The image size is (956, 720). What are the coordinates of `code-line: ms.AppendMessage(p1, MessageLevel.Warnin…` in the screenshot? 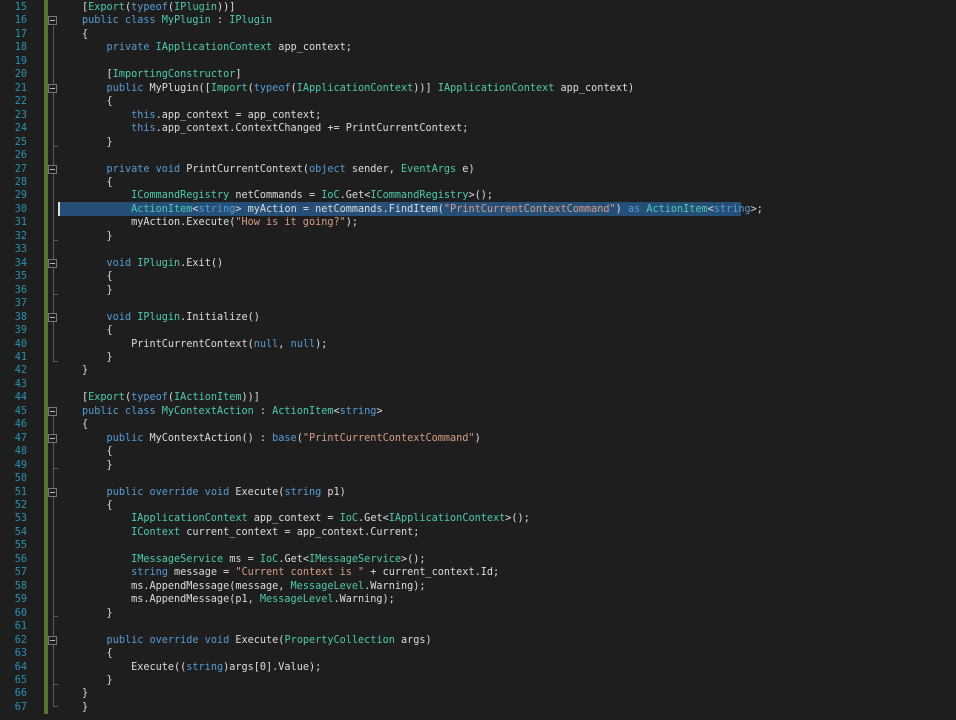 It's located at (238, 599).